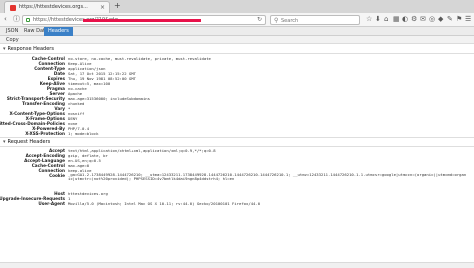 Image resolution: width=474 pixels, height=268 pixels. What do you see at coordinates (28, 20) in the screenshot?
I see `lock-icon` at bounding box center [28, 20].